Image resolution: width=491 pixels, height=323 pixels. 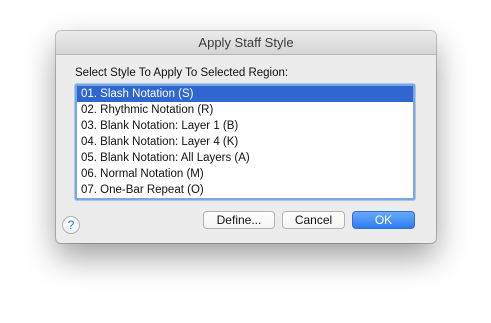 I want to click on dialog-title: Apply Staff Style, so click(x=246, y=42).